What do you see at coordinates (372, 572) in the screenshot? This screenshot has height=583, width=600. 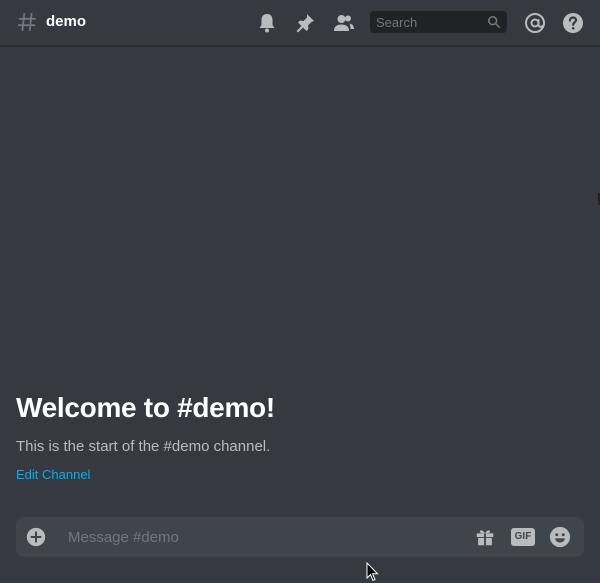 I see `mouse-cursor-icon` at bounding box center [372, 572].